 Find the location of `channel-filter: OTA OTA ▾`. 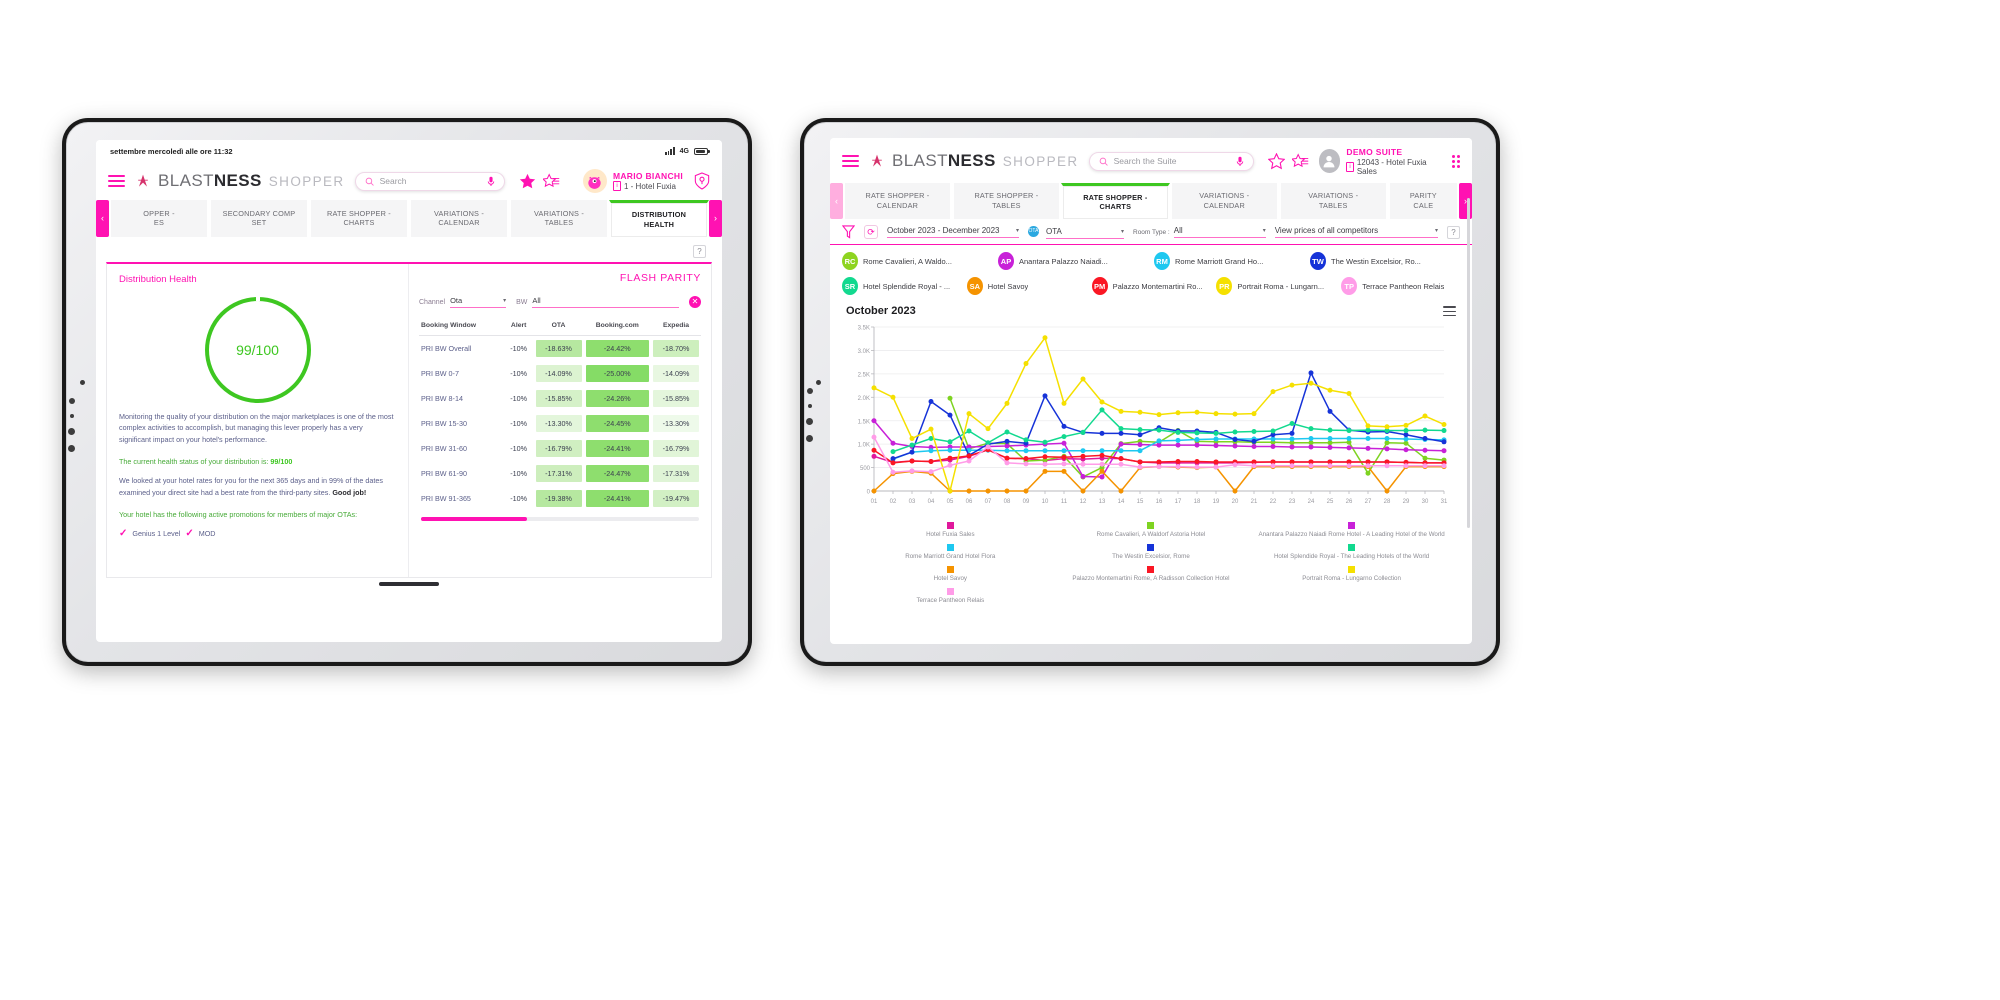

channel-filter: OTA OTA ▾ is located at coordinates (1076, 232).